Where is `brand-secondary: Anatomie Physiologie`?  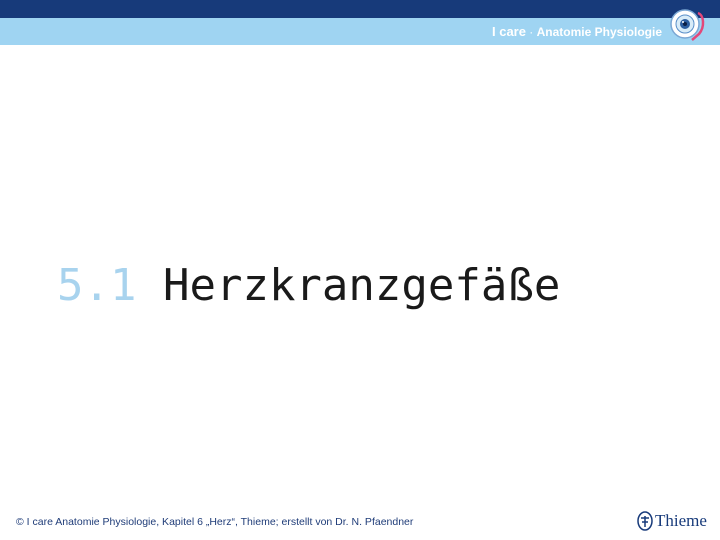 brand-secondary: Anatomie Physiologie is located at coordinates (599, 32).